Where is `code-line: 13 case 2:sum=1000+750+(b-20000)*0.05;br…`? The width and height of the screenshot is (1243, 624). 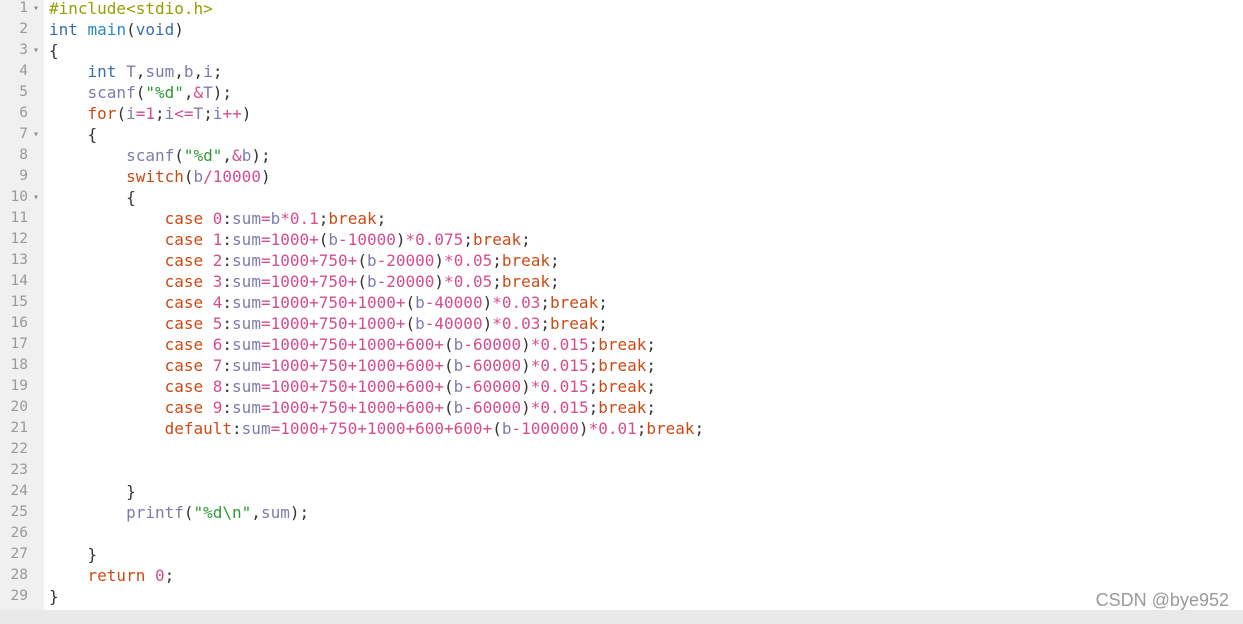 code-line: 13 case 2:sum=1000+750+(b-20000)*0.05;br… is located at coordinates (621, 260).